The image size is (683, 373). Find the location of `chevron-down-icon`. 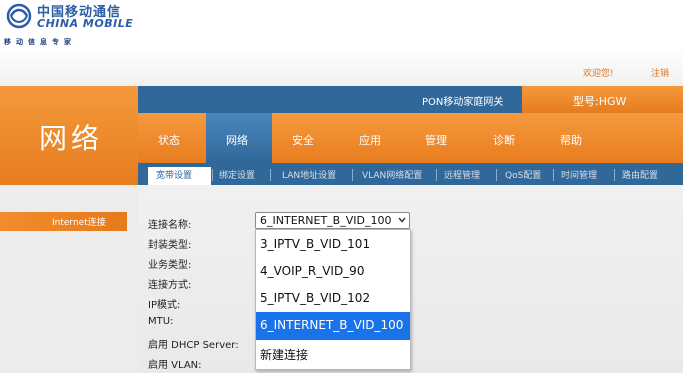

chevron-down-icon is located at coordinates (402, 220).